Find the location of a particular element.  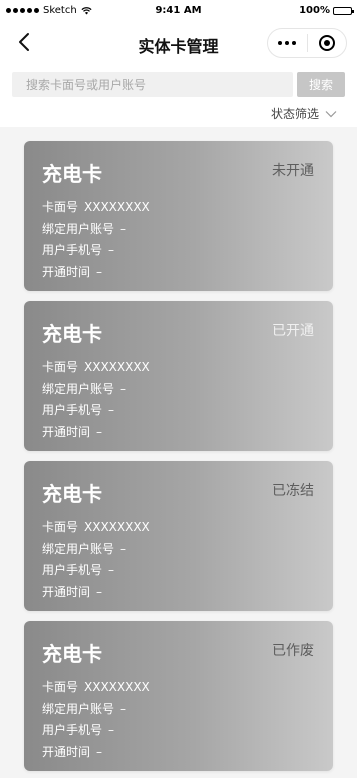

chevron-down-icon is located at coordinates (331, 113).